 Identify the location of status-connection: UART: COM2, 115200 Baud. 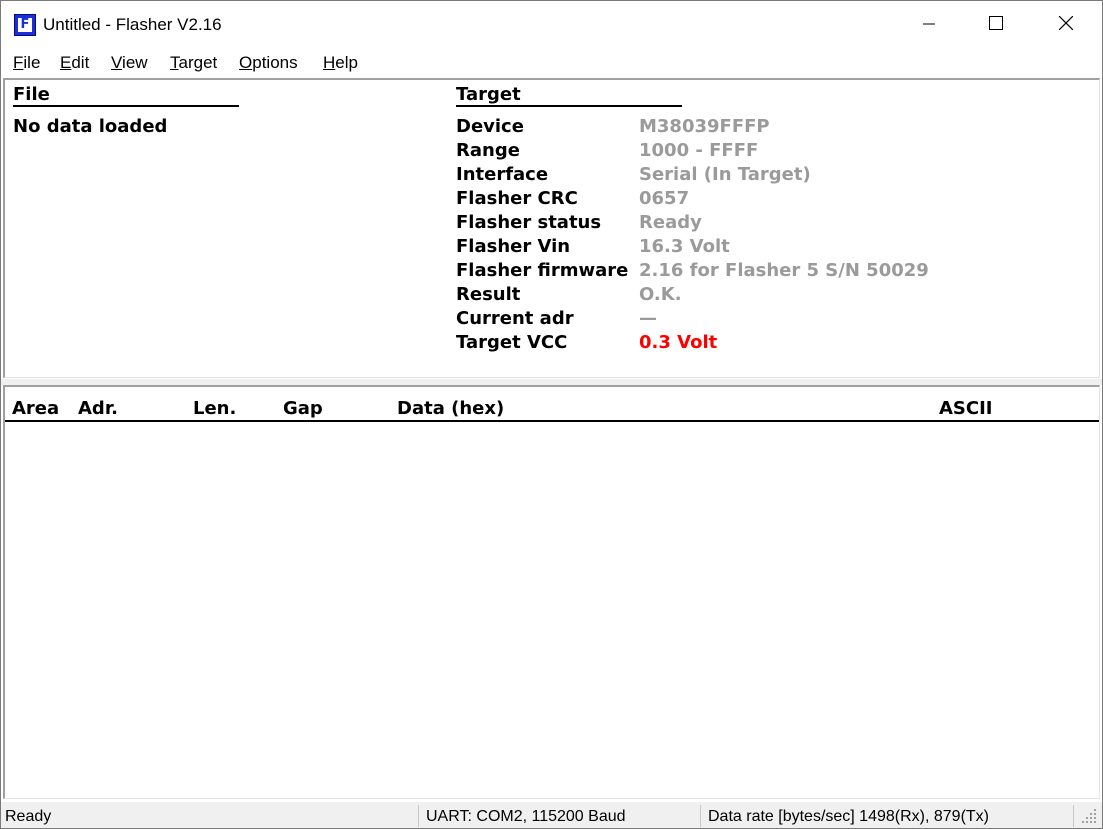
(526, 816).